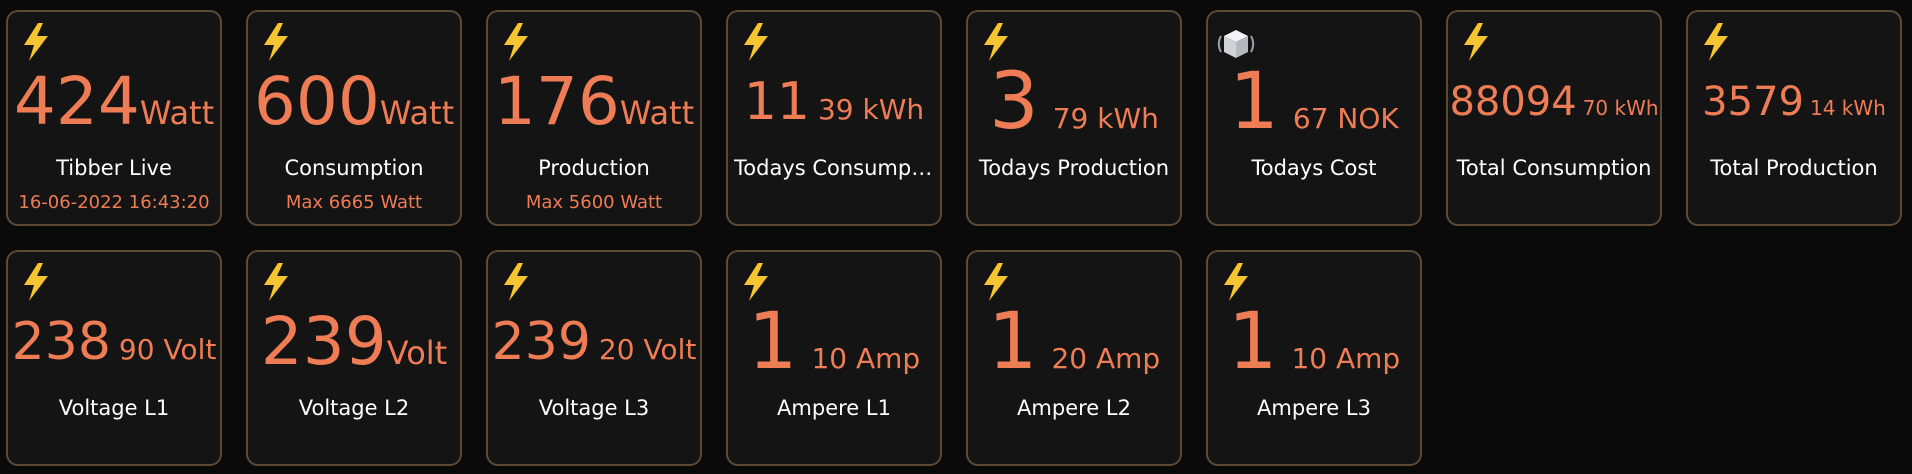 This screenshot has width=1912, height=474. Describe the element at coordinates (1314, 408) in the screenshot. I see `tile-label: Ampere L3` at that location.